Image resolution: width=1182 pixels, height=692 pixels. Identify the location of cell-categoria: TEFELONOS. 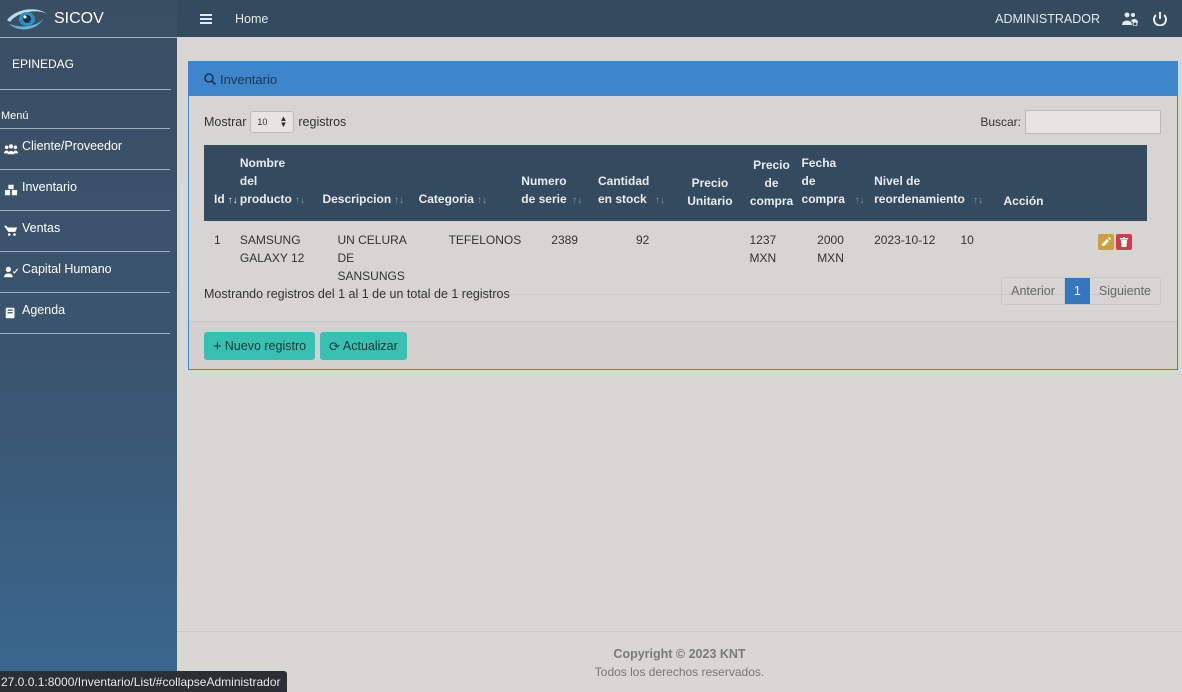
(470, 258).